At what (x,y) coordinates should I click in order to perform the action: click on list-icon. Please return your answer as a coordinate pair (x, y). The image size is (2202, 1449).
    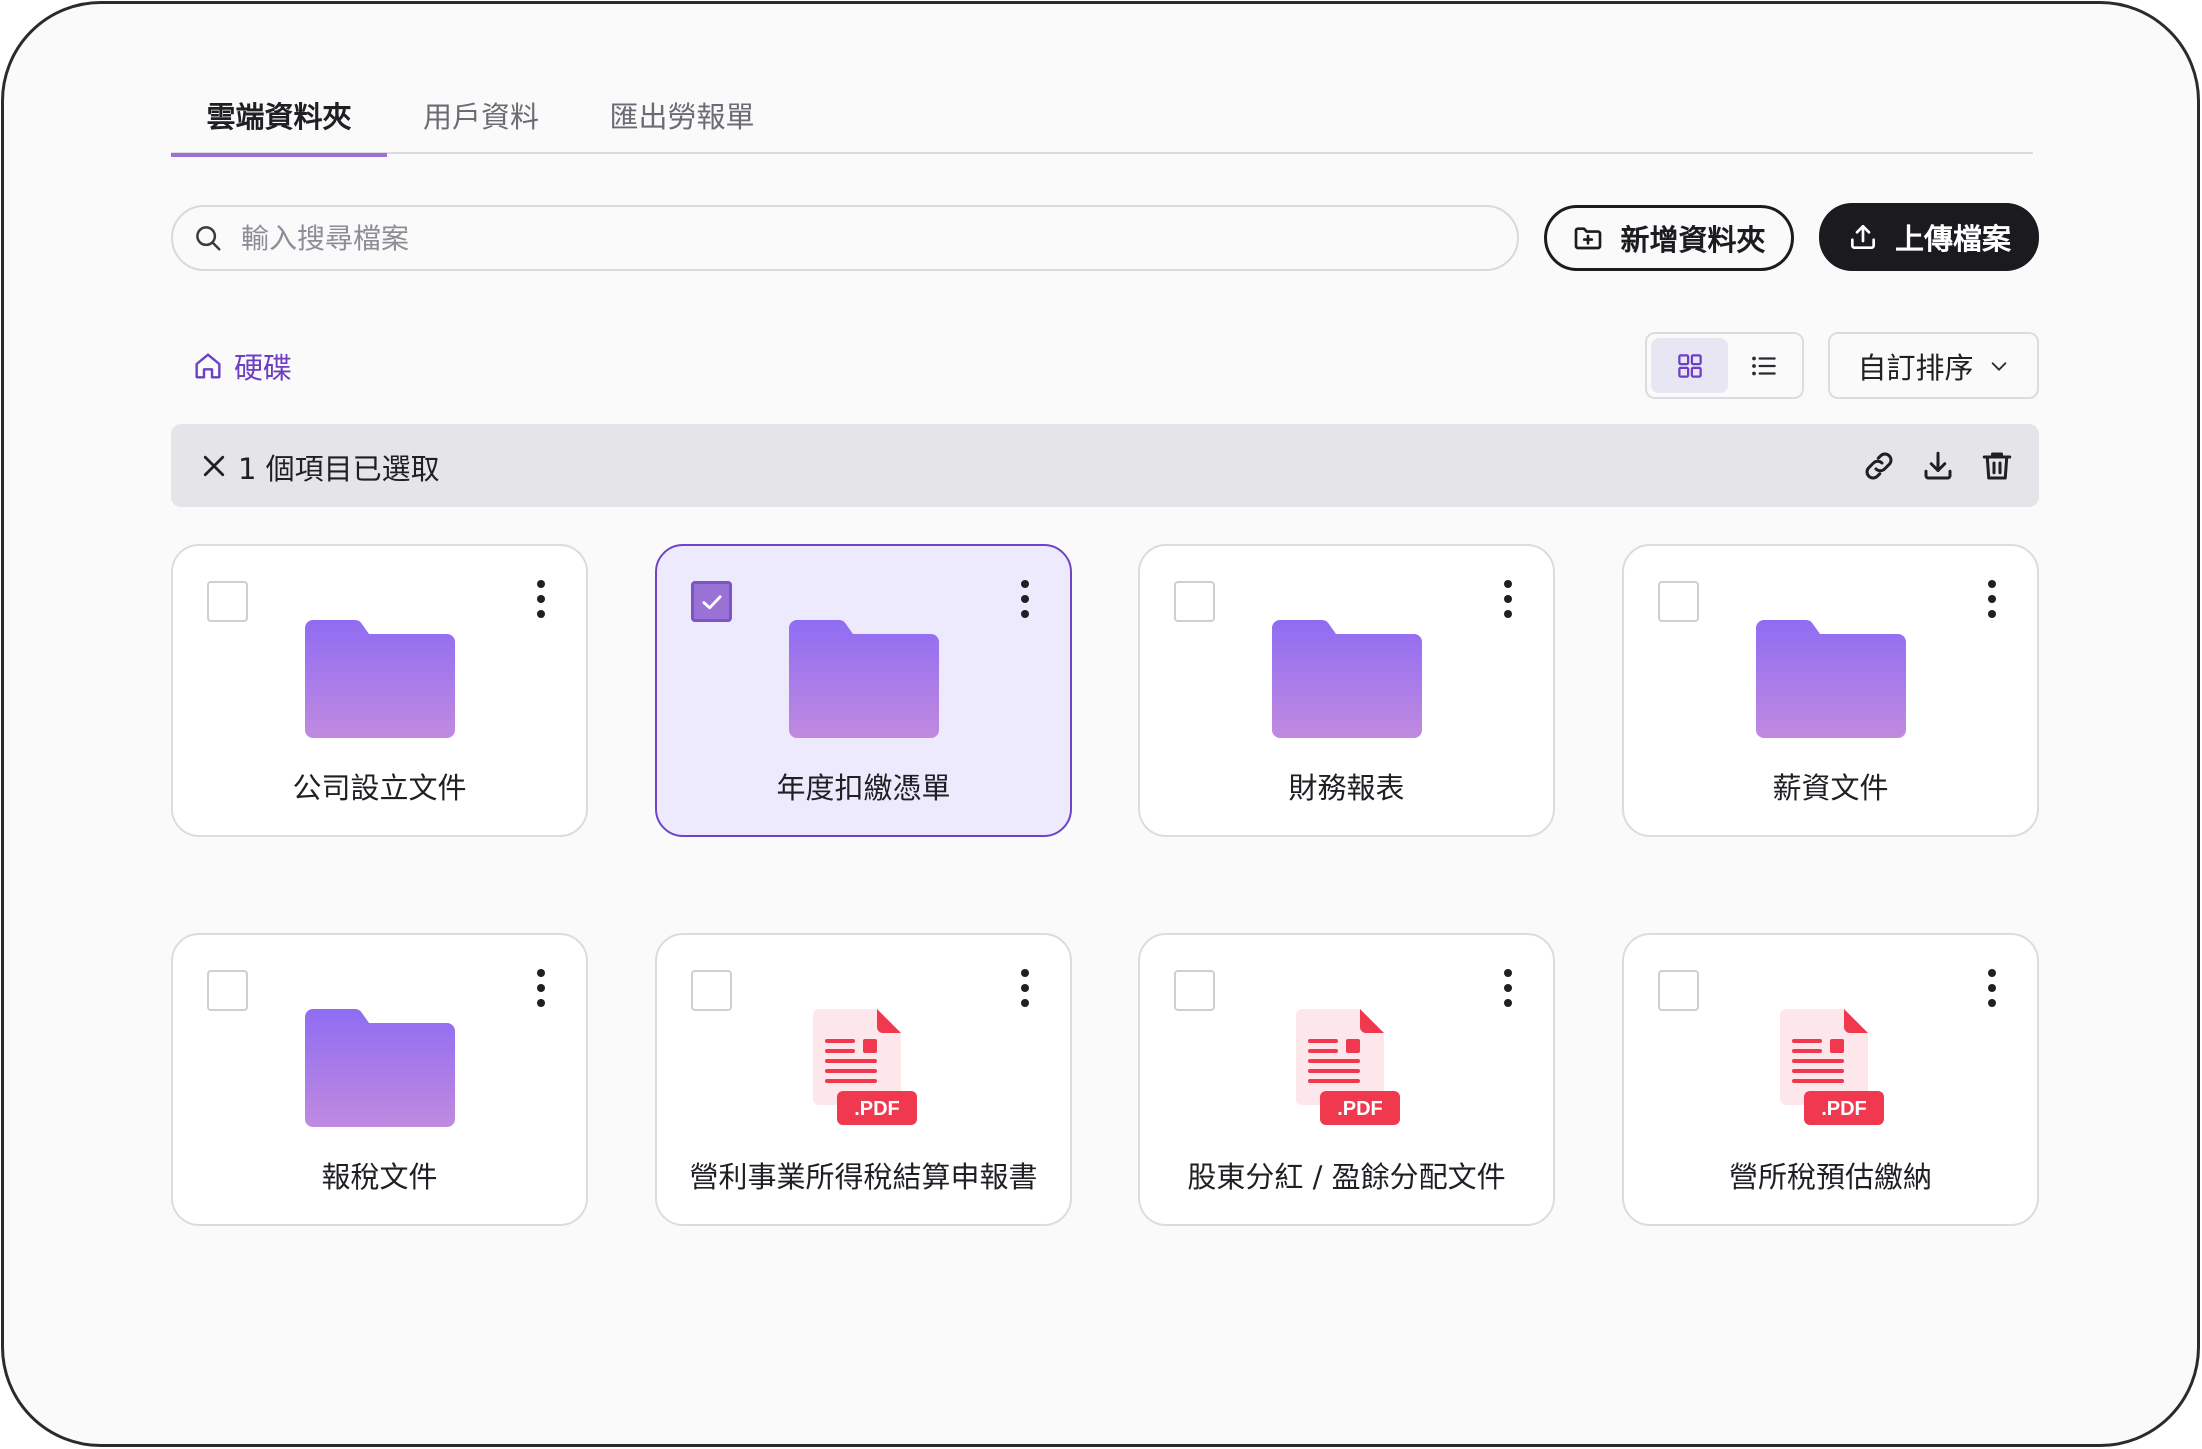
    Looking at the image, I should click on (1763, 365).